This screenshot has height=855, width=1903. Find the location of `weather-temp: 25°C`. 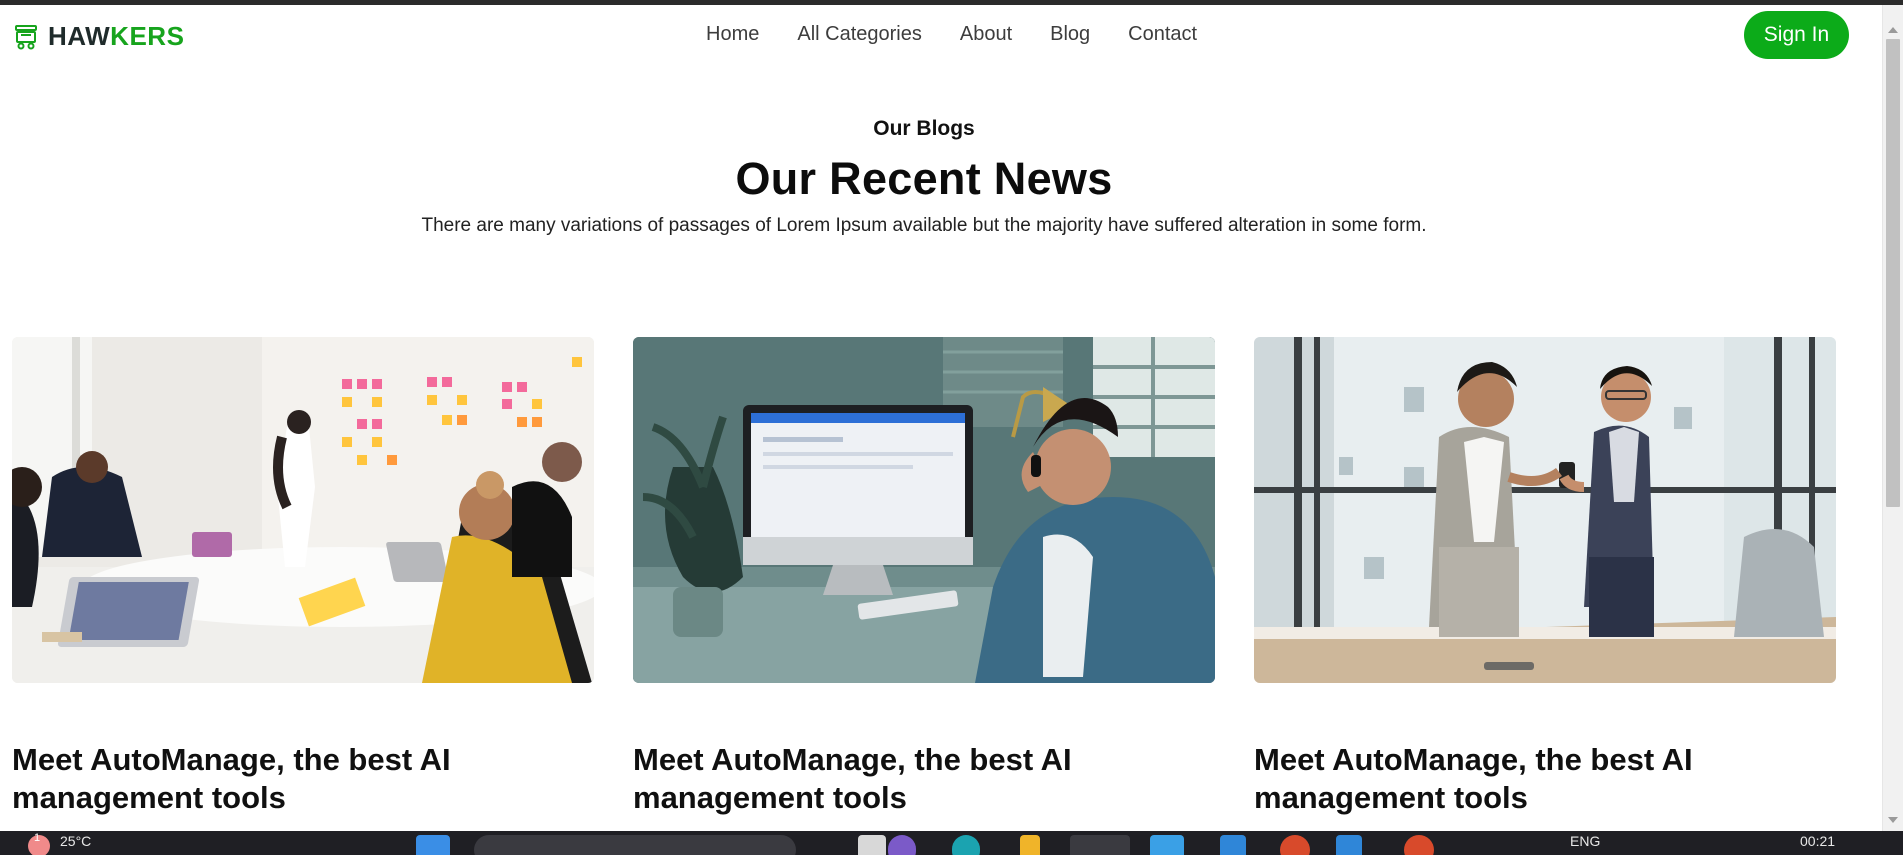

weather-temp: 25°C is located at coordinates (75, 841).